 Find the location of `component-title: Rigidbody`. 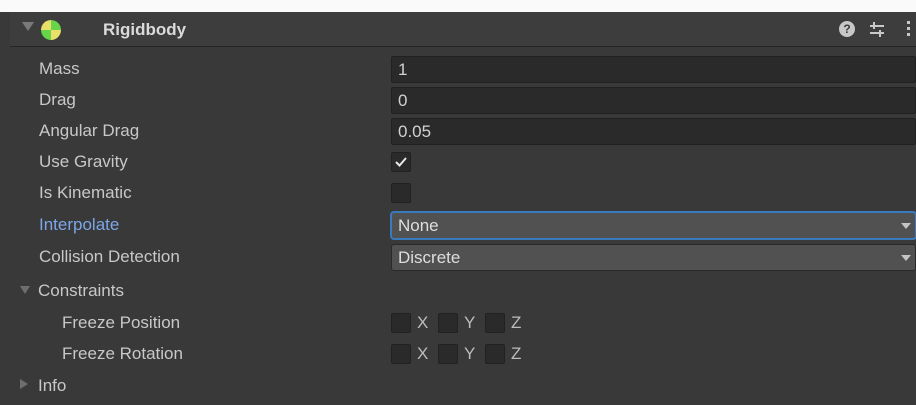

component-title: Rigidbody is located at coordinates (145, 29).